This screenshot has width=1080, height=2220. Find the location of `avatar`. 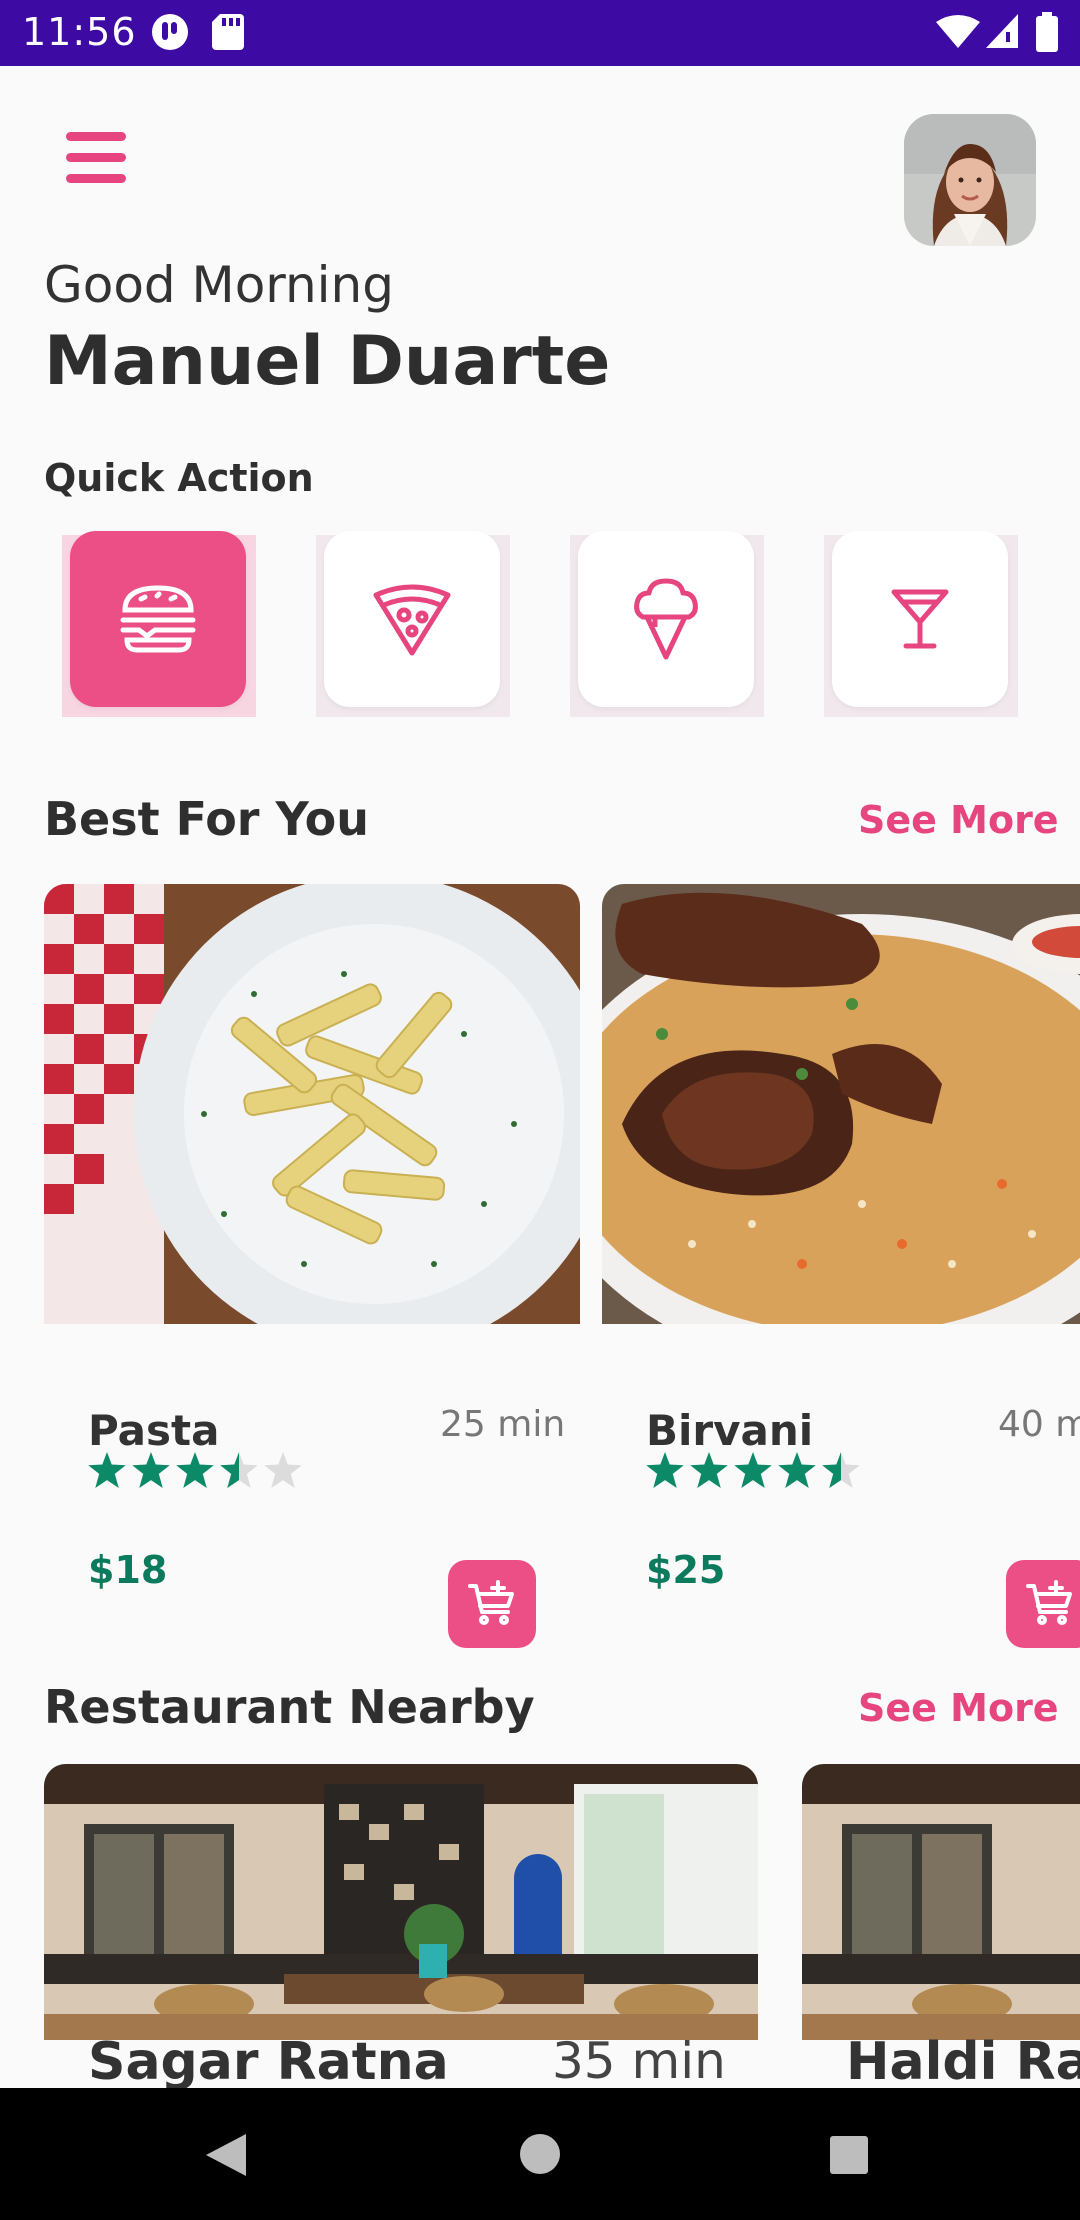

avatar is located at coordinates (970, 180).